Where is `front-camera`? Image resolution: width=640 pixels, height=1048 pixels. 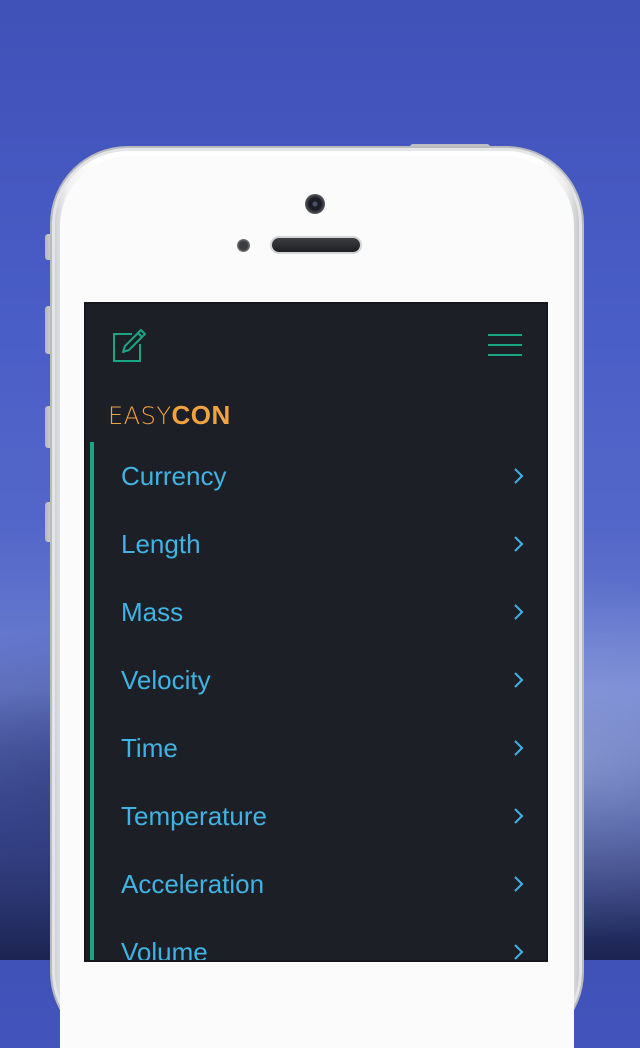 front-camera is located at coordinates (315, 204).